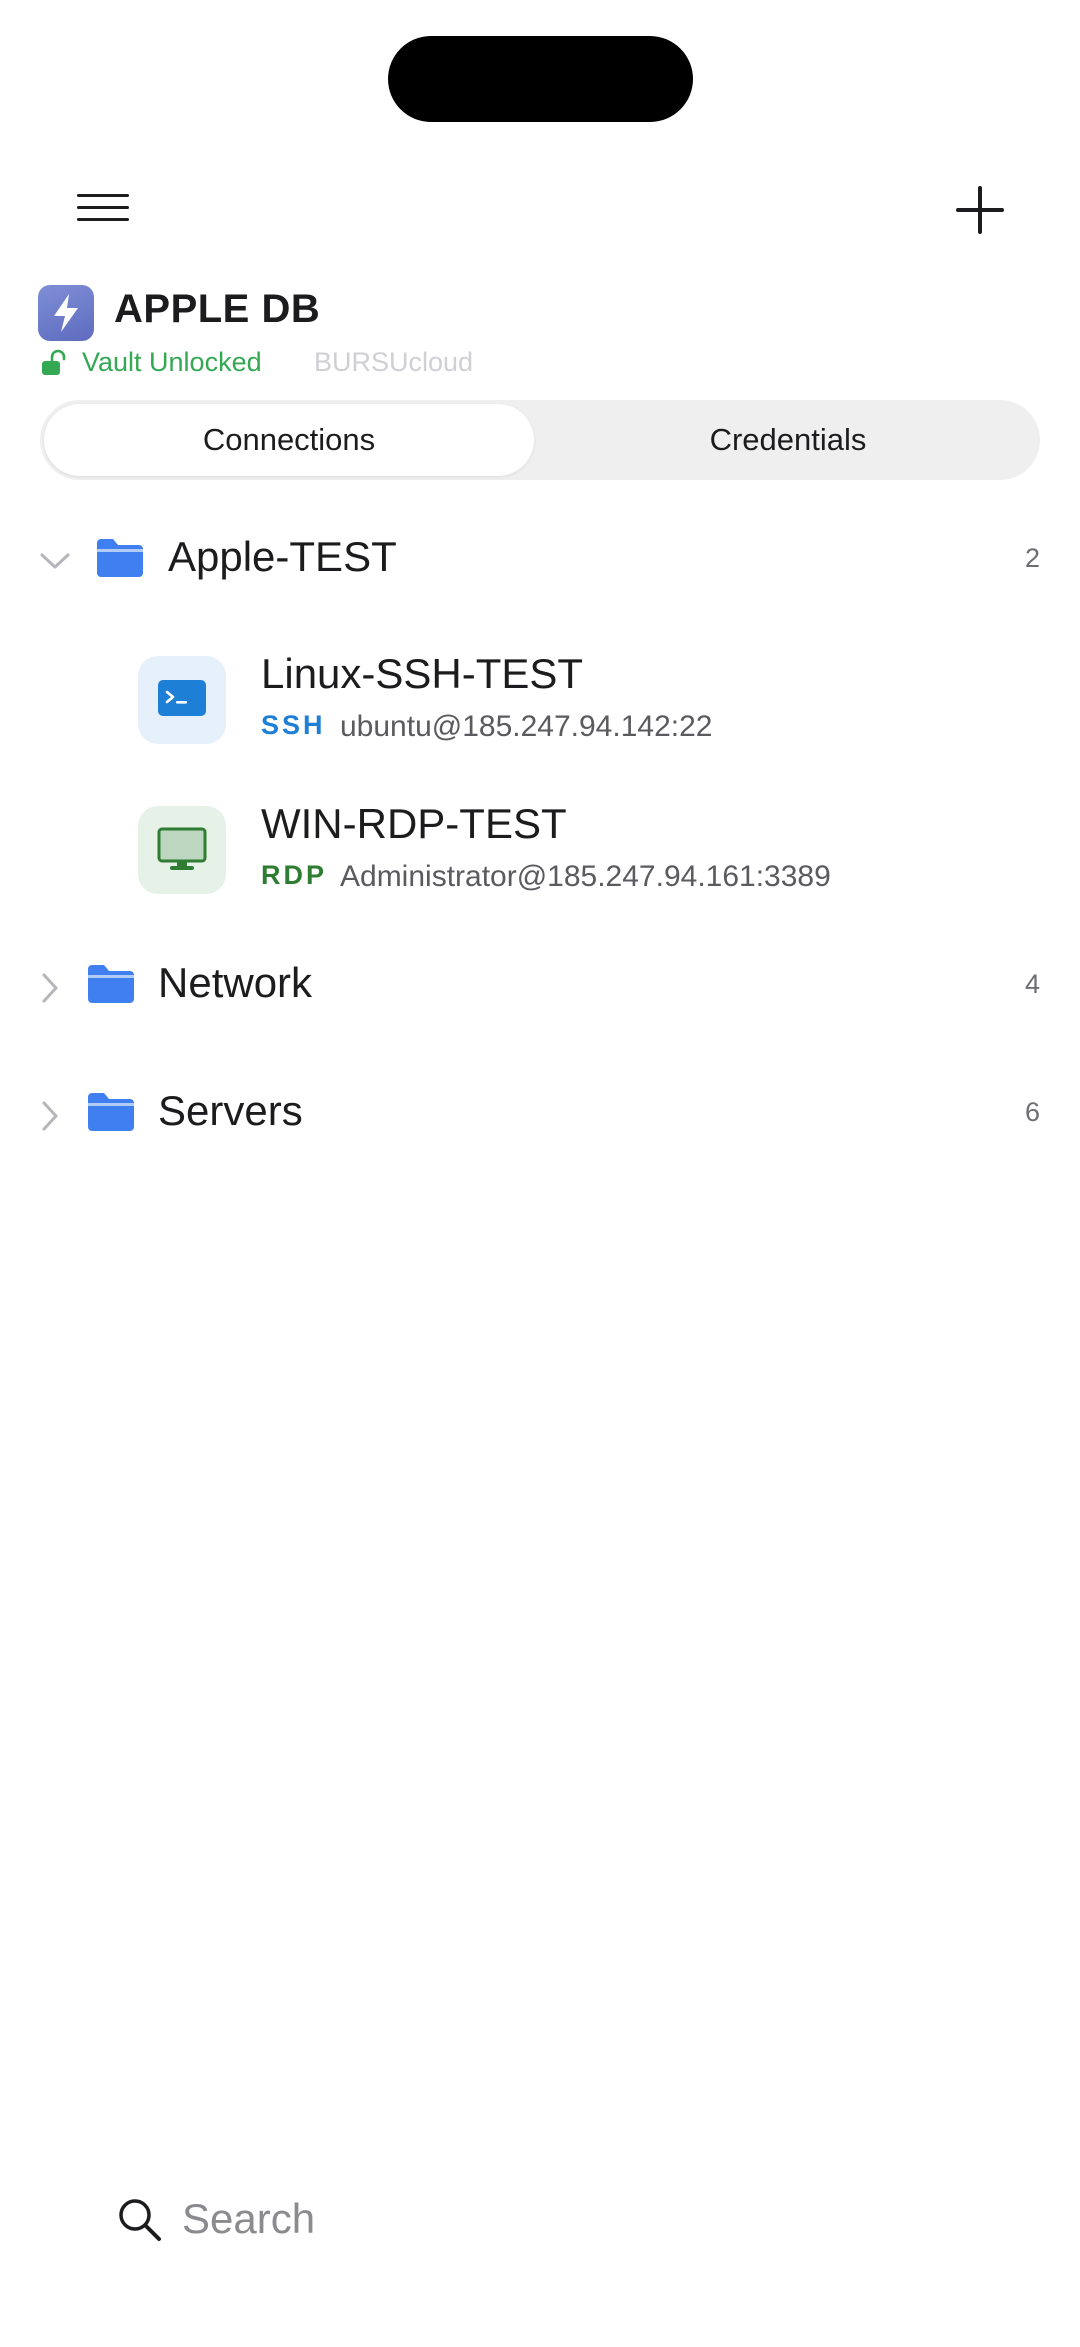 Image resolution: width=1080 pixels, height=2347 pixels. What do you see at coordinates (1032, 984) in the screenshot?
I see `folder-count: 4` at bounding box center [1032, 984].